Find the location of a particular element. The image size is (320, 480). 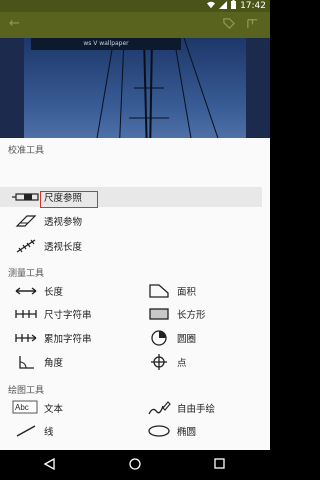

tool-area-label: 面积 is located at coordinates (187, 292).